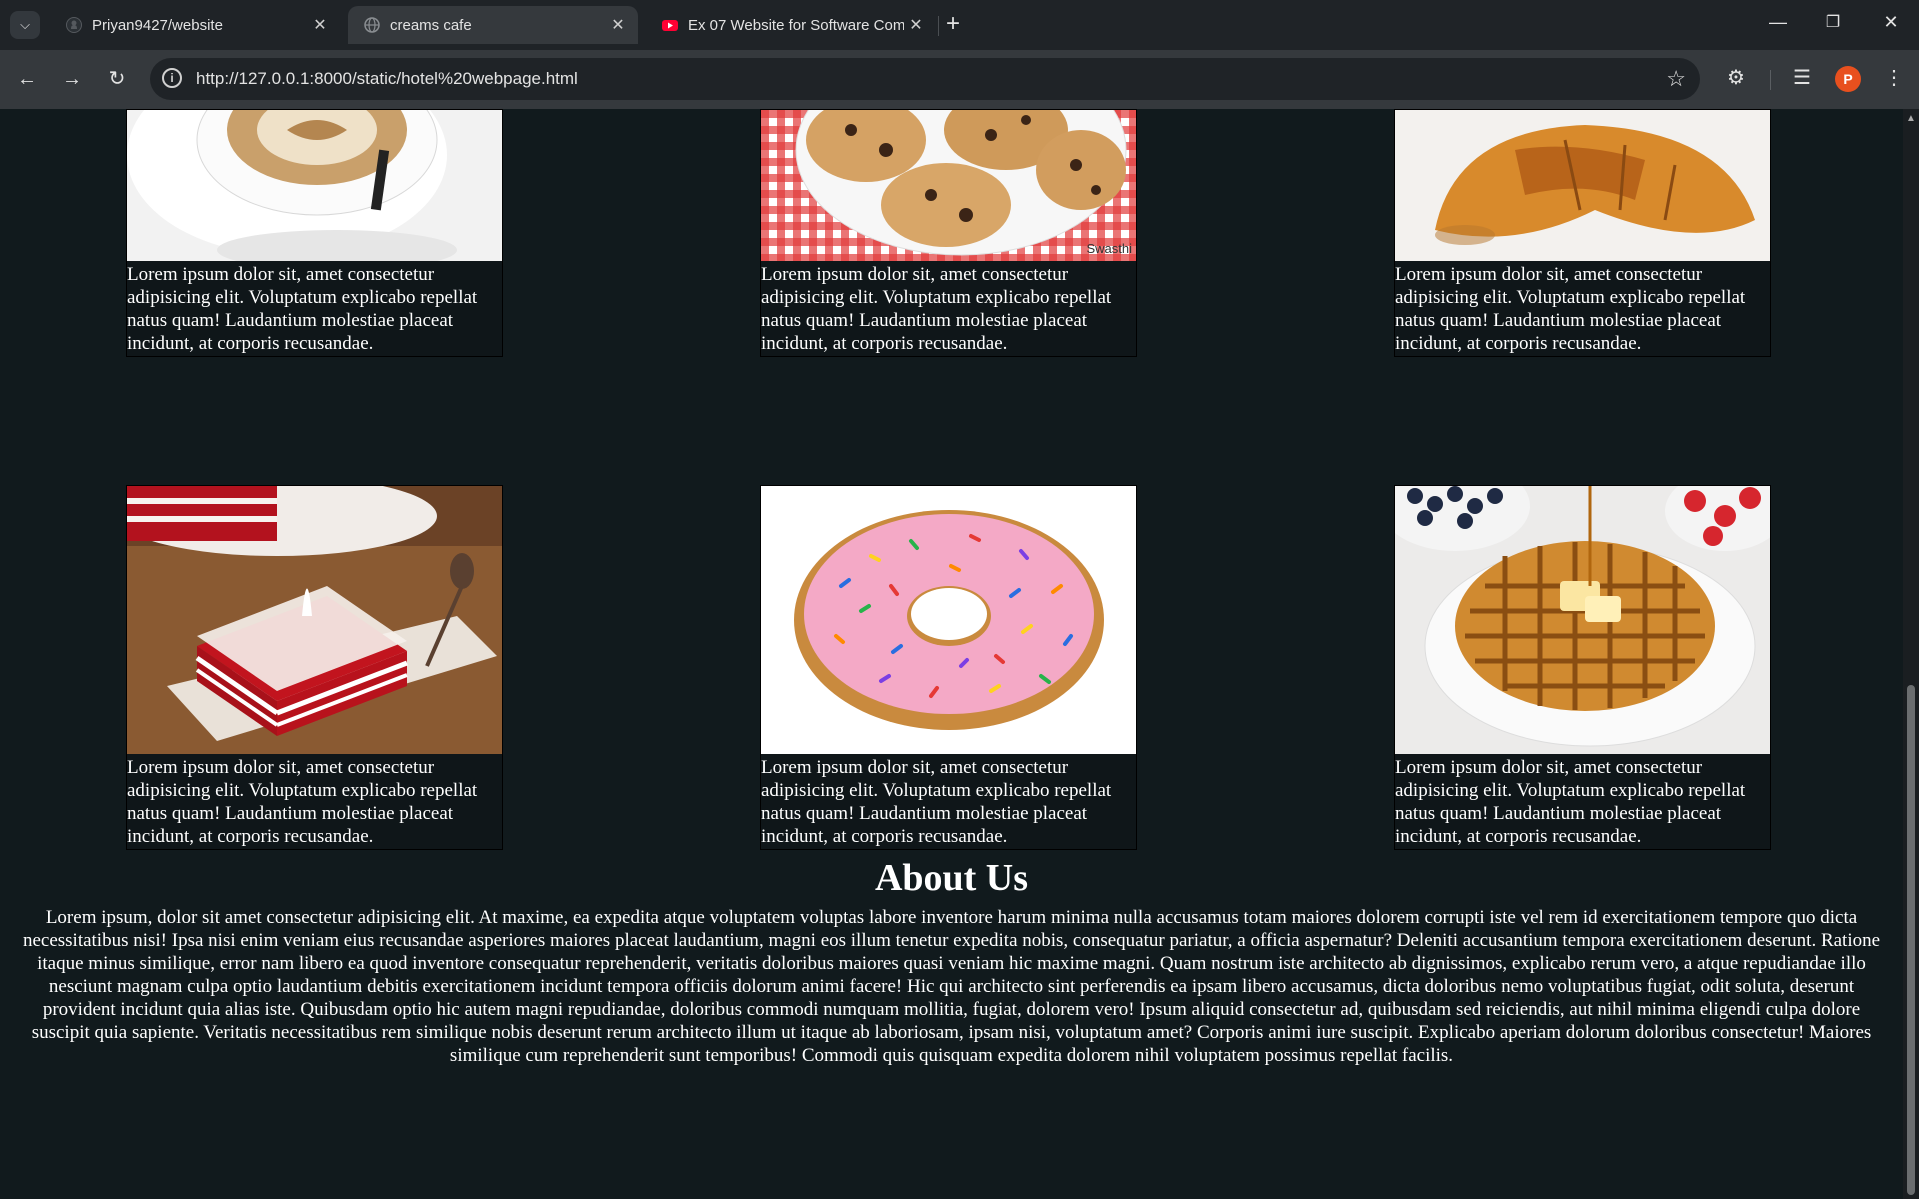 The height and width of the screenshot is (1199, 1919). What do you see at coordinates (938, 26) in the screenshot?
I see `tab-divider` at bounding box center [938, 26].